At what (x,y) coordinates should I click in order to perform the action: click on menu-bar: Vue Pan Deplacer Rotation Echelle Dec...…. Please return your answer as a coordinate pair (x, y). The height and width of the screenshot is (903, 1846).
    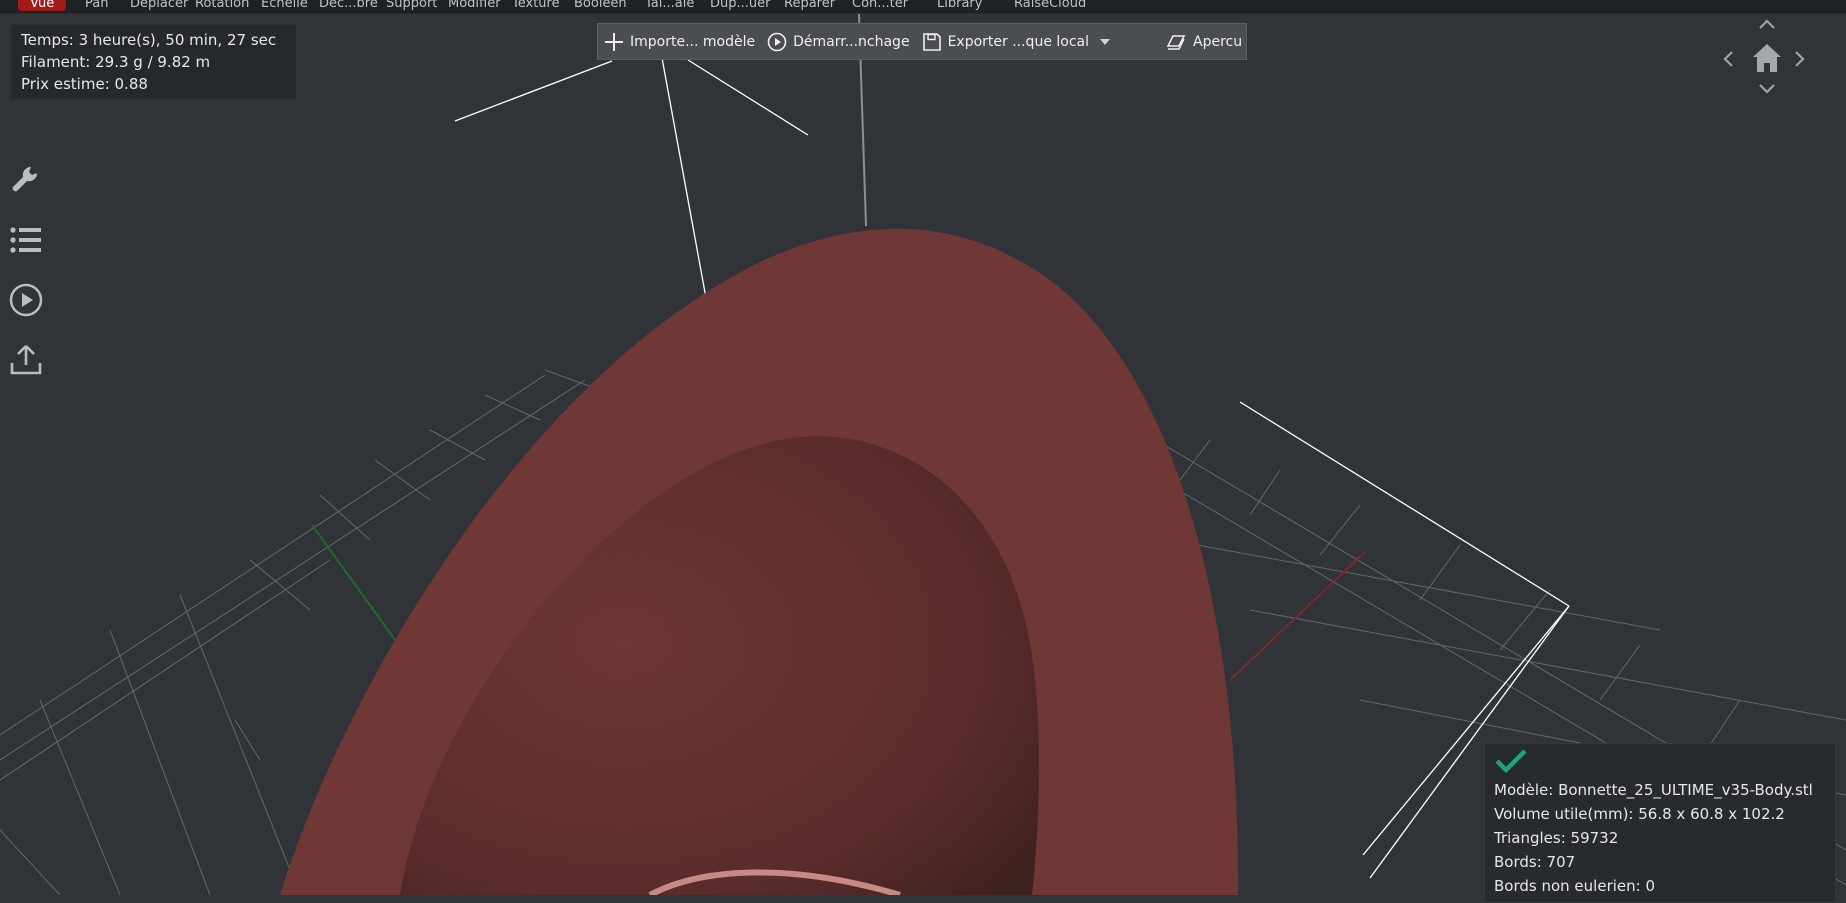
    Looking at the image, I should click on (923, 7).